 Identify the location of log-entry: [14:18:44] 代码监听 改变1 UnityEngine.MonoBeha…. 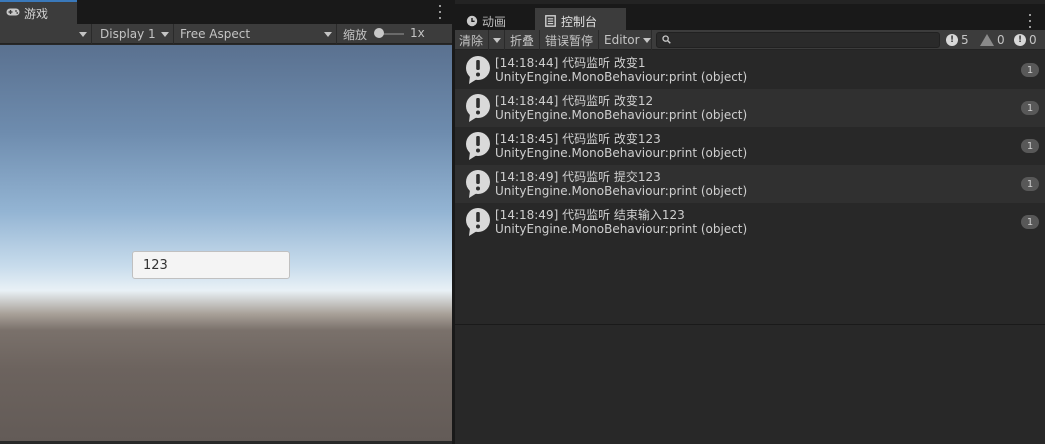
(750, 70).